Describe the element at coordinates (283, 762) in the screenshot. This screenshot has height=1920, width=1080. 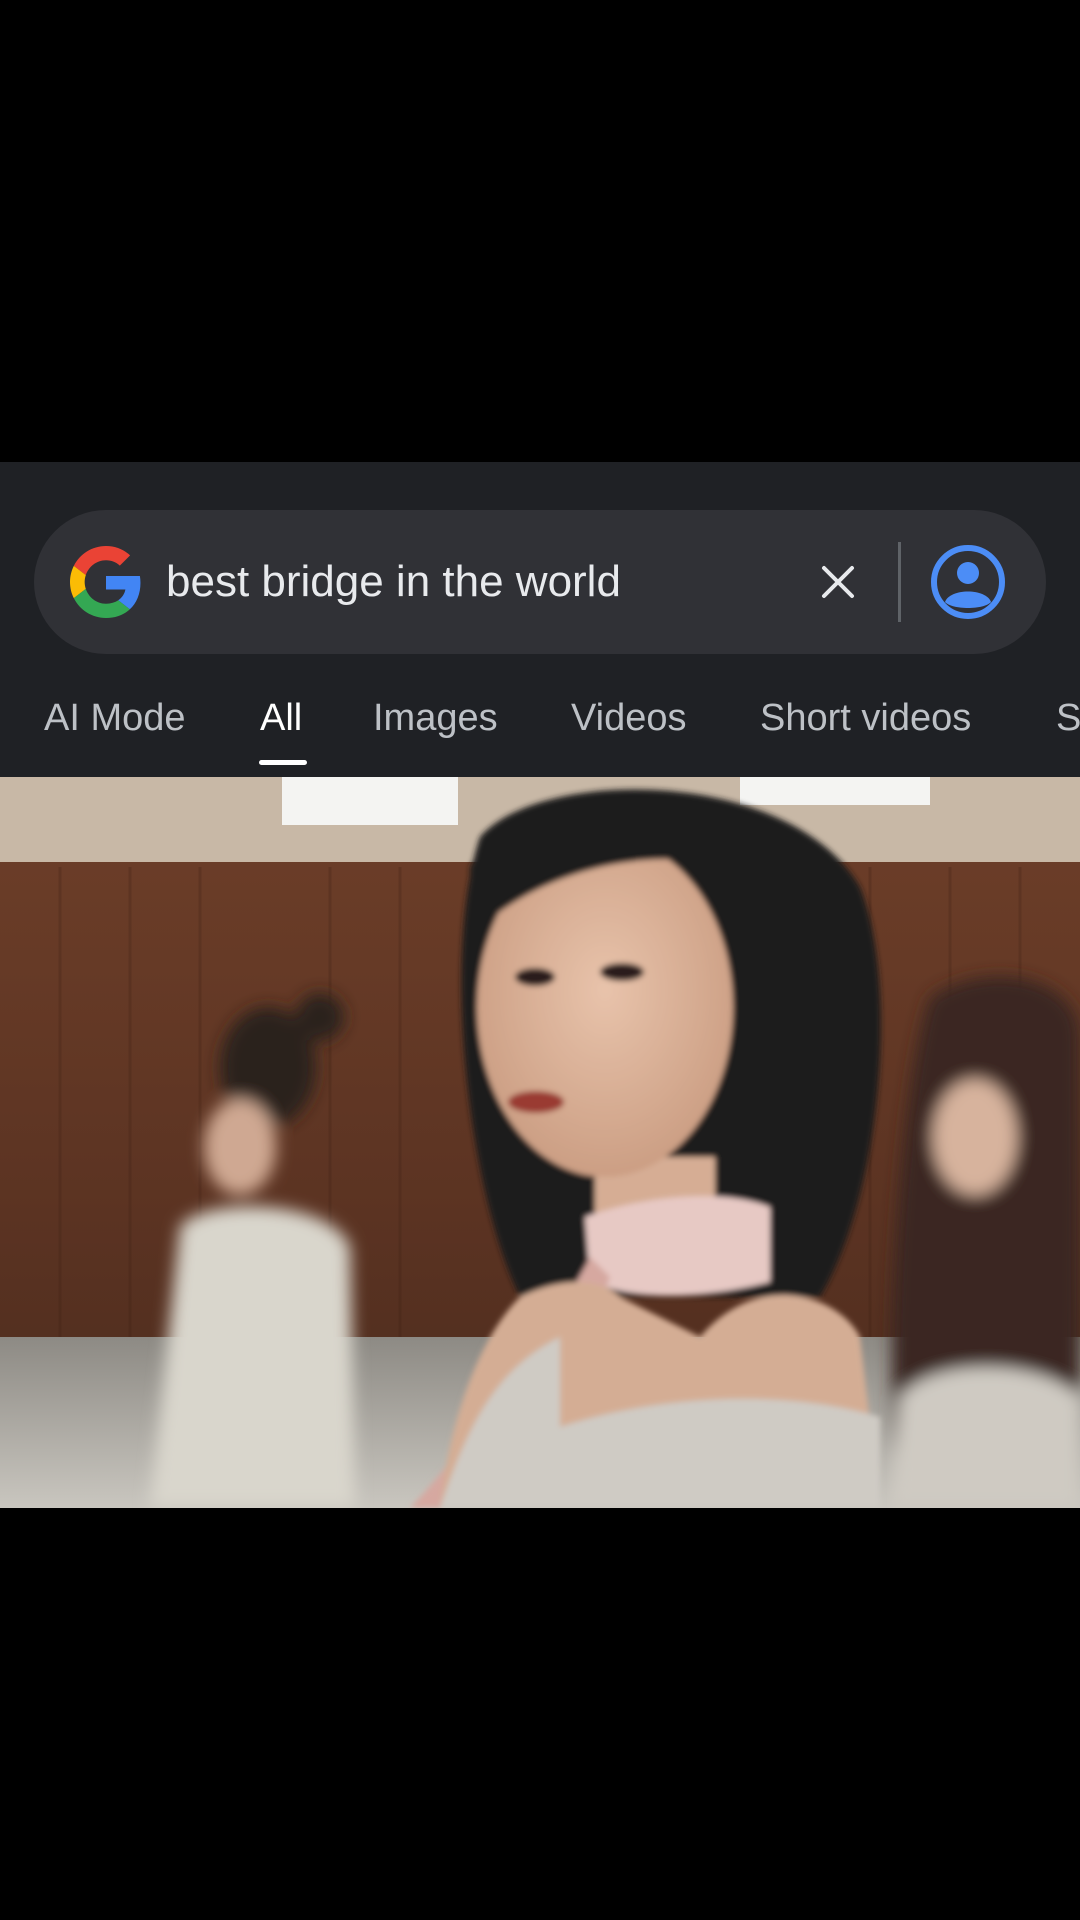
I see `active-tab-indicator` at that location.